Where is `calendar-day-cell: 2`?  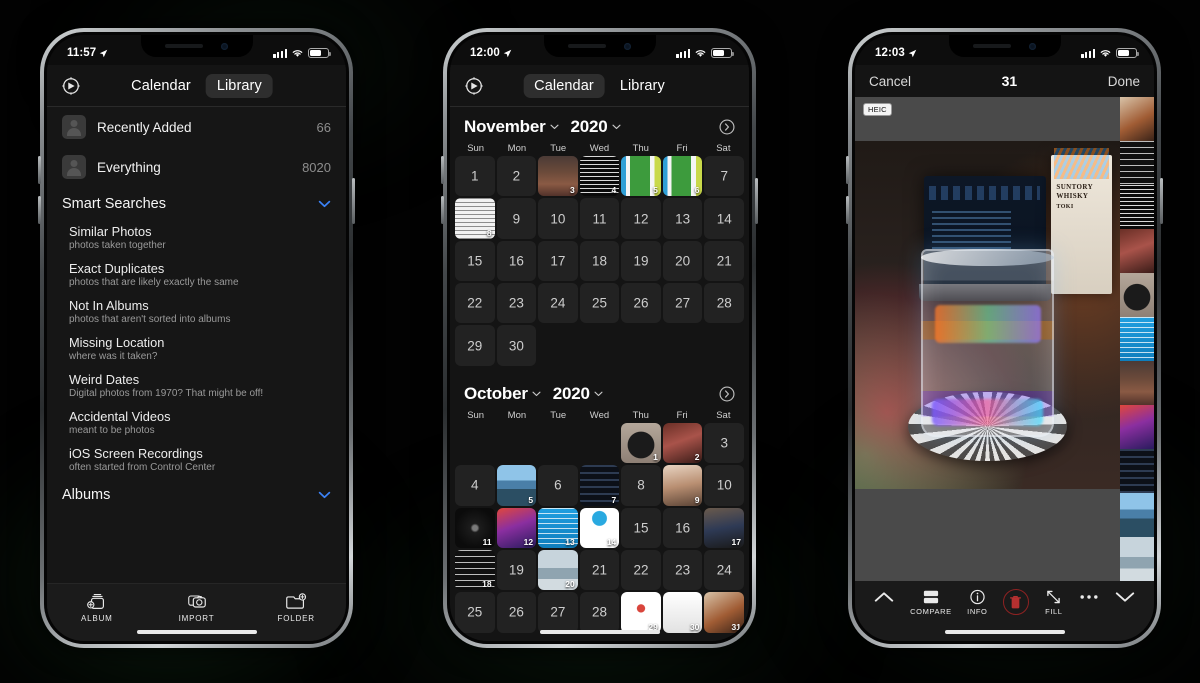 calendar-day-cell: 2 is located at coordinates (682, 443).